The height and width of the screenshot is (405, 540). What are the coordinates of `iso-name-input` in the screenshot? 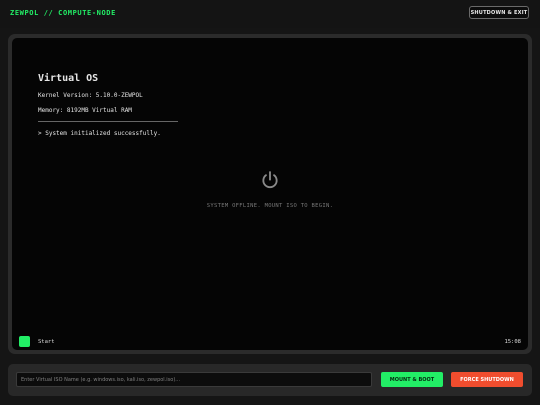 It's located at (194, 379).